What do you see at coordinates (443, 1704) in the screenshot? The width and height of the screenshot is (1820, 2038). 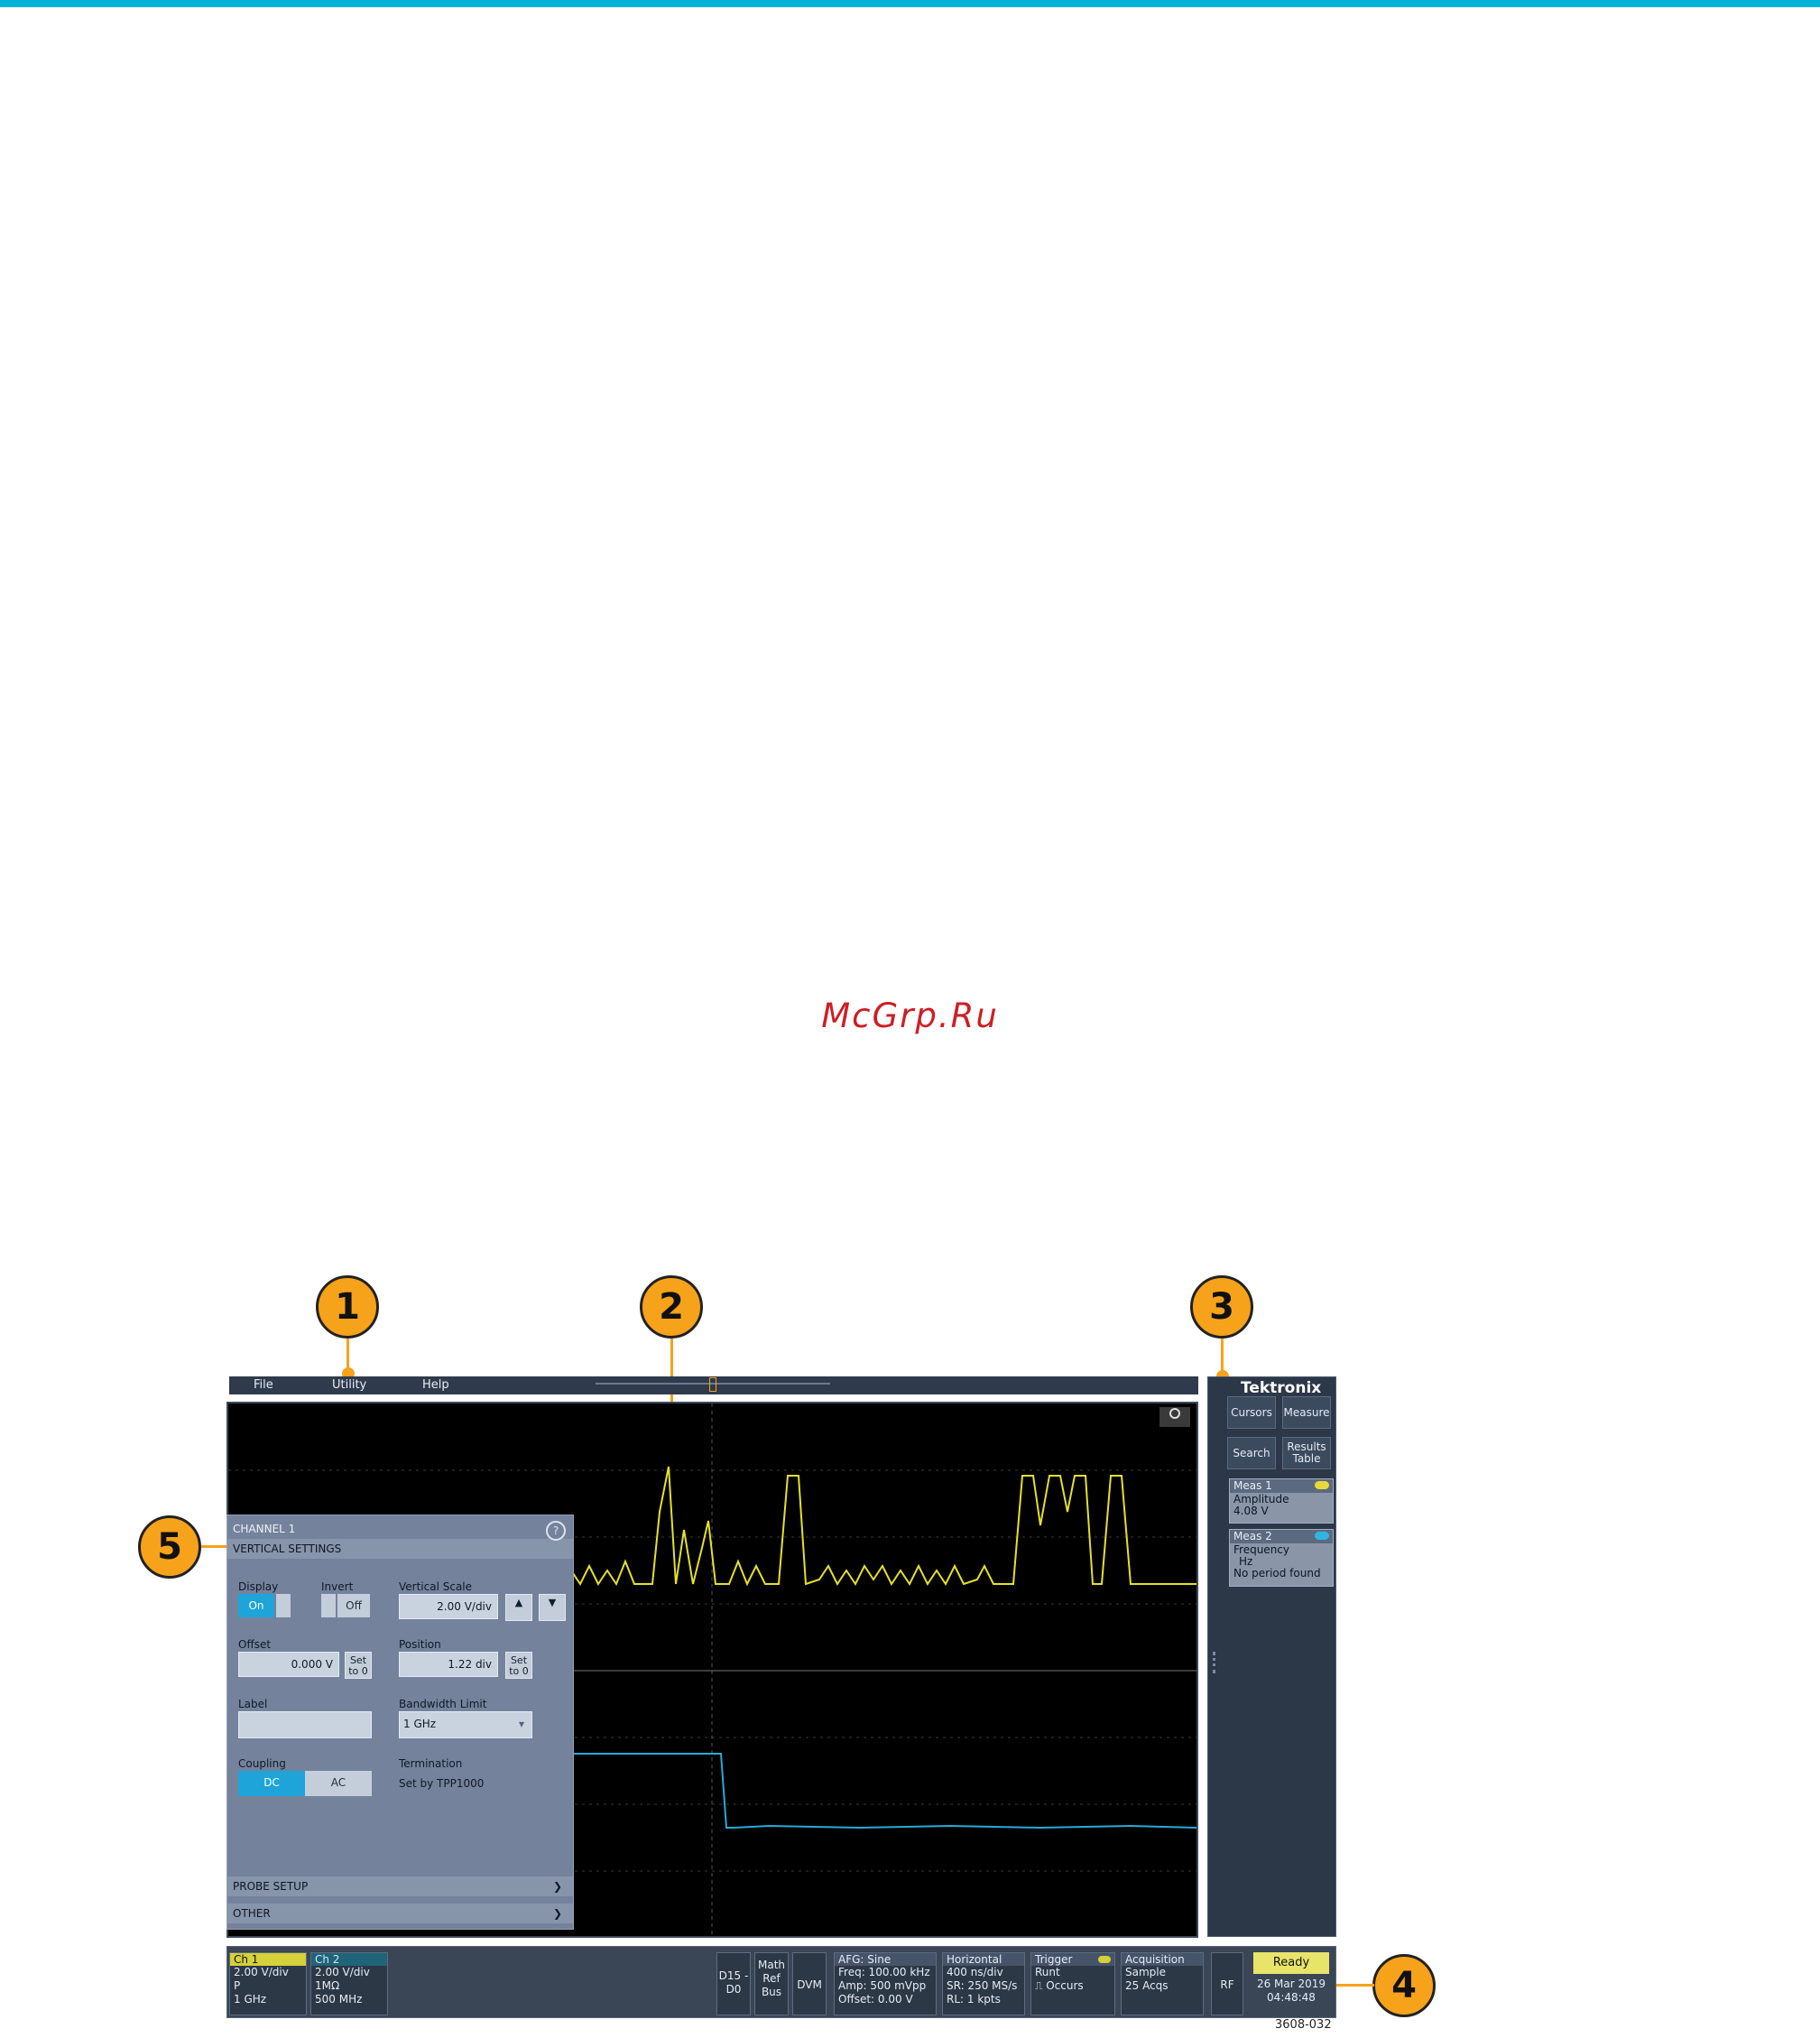 I see `bandwidth-limit-label: Bandwidth Limit` at bounding box center [443, 1704].